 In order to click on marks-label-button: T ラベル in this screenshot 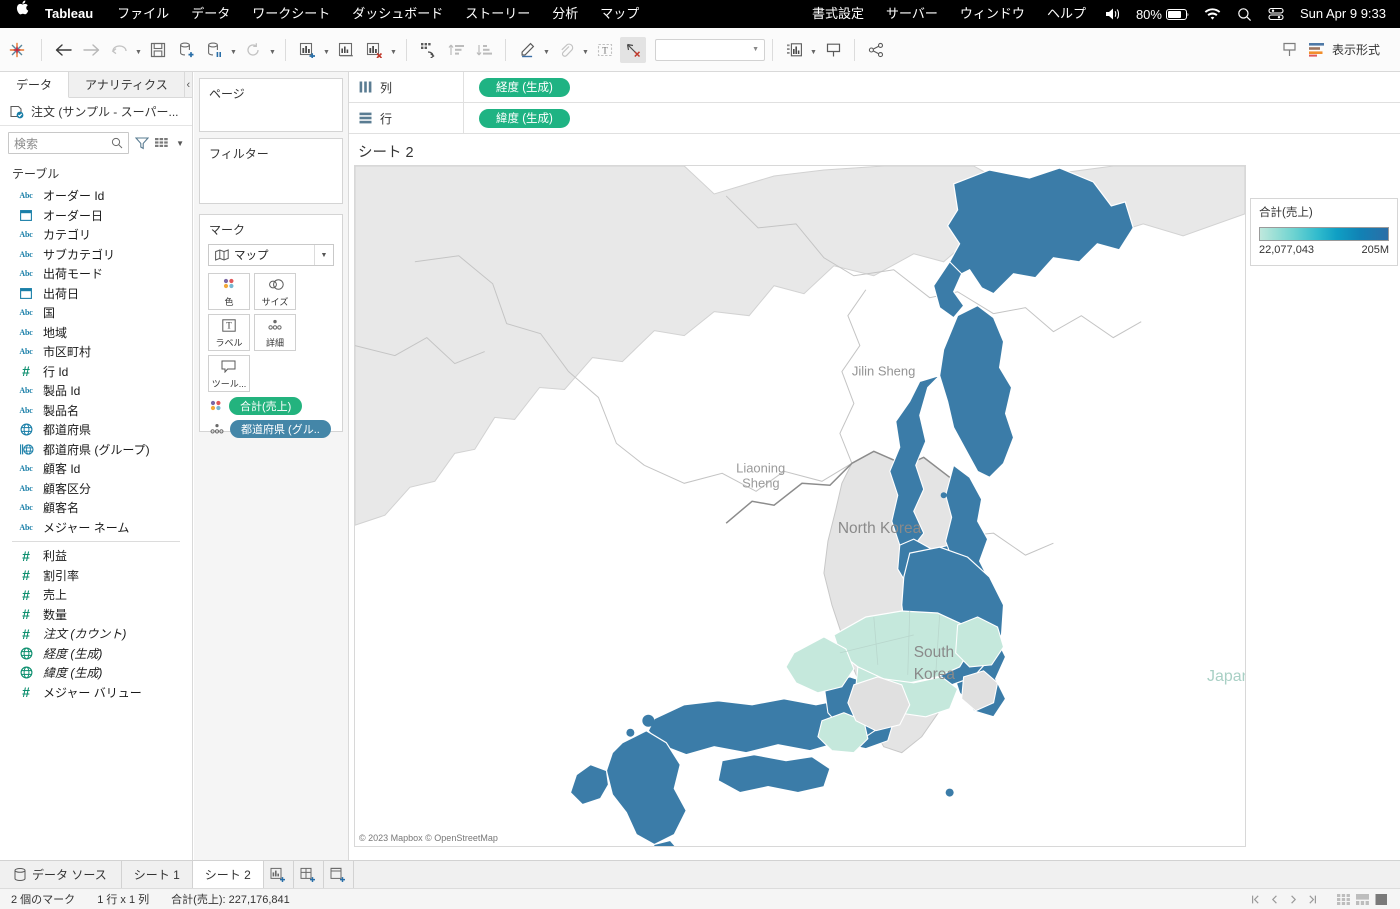, I will do `click(229, 332)`.